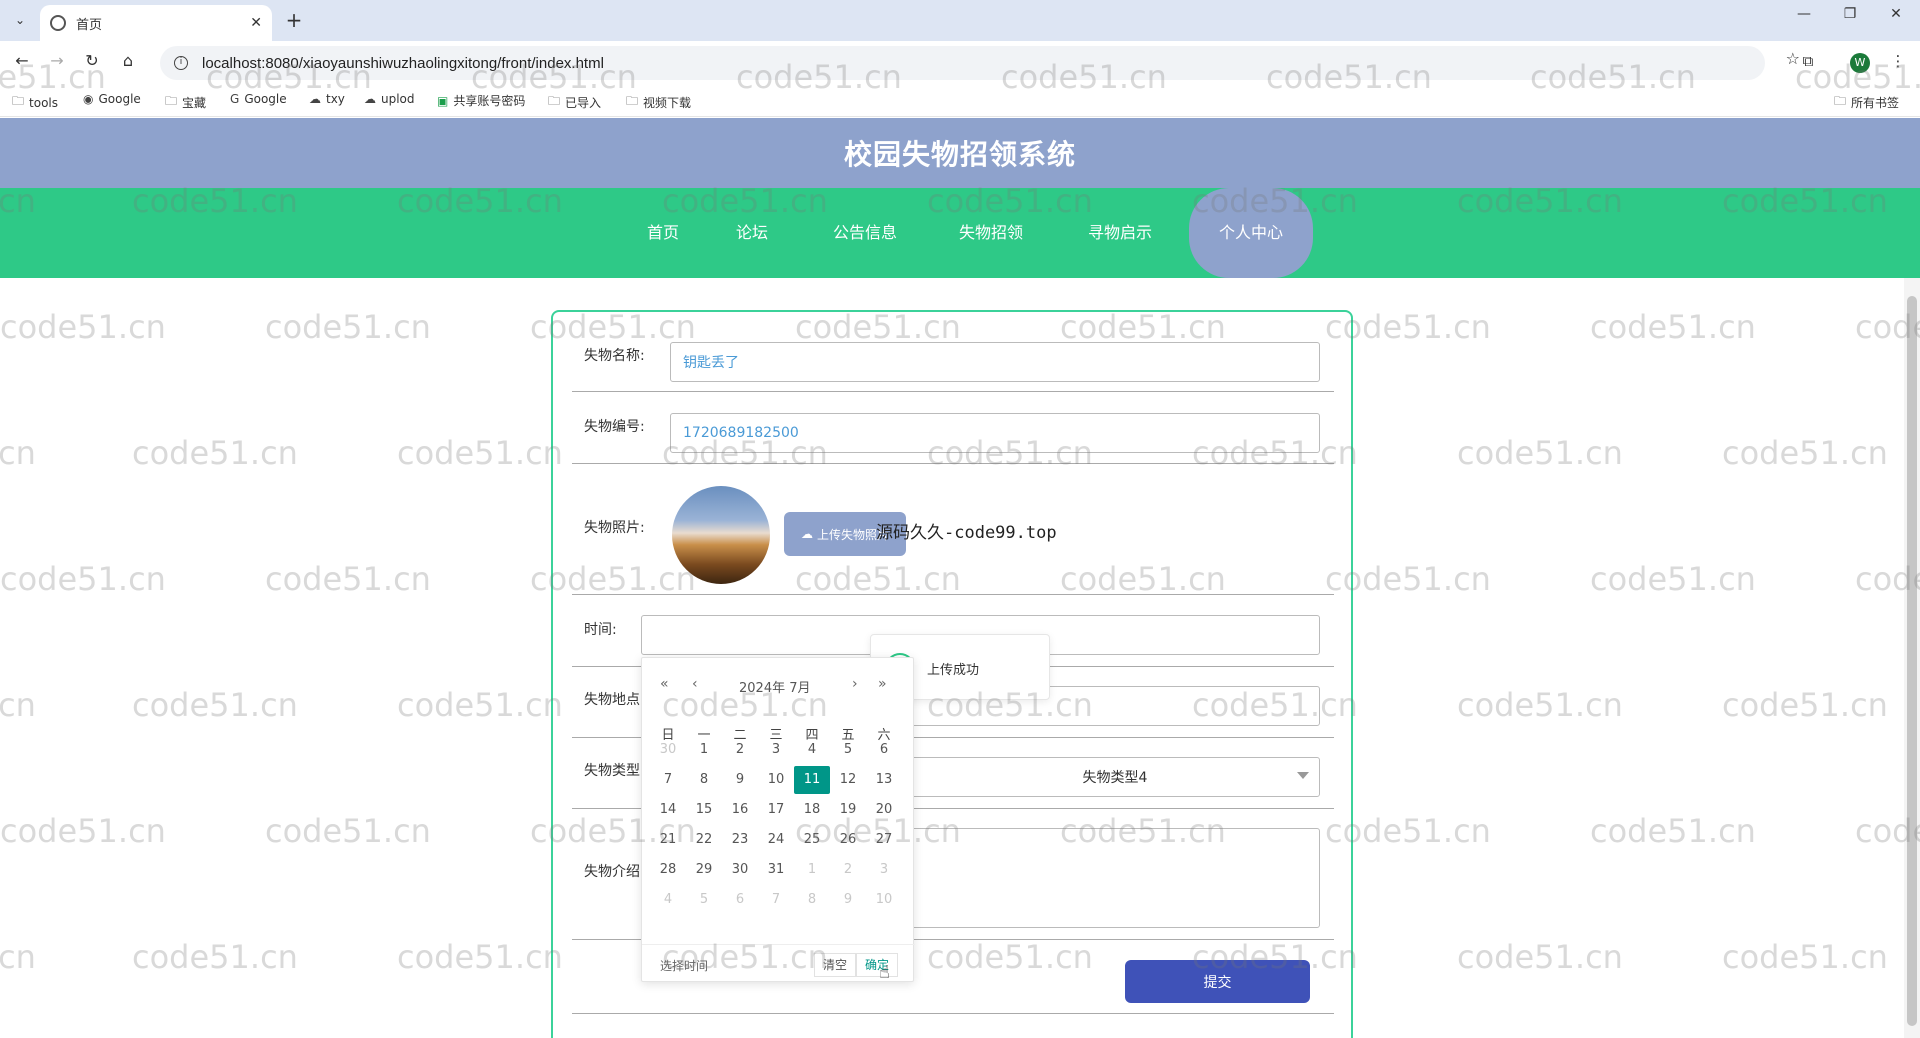 The image size is (1920, 1038). Describe the element at coordinates (752, 233) in the screenshot. I see `nav-forum: 论坛` at that location.